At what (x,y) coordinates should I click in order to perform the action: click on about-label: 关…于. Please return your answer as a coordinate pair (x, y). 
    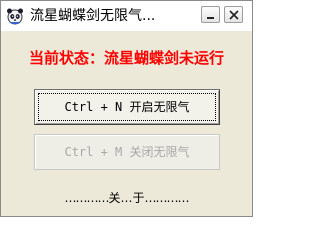
    Looking at the image, I should click on (126, 198).